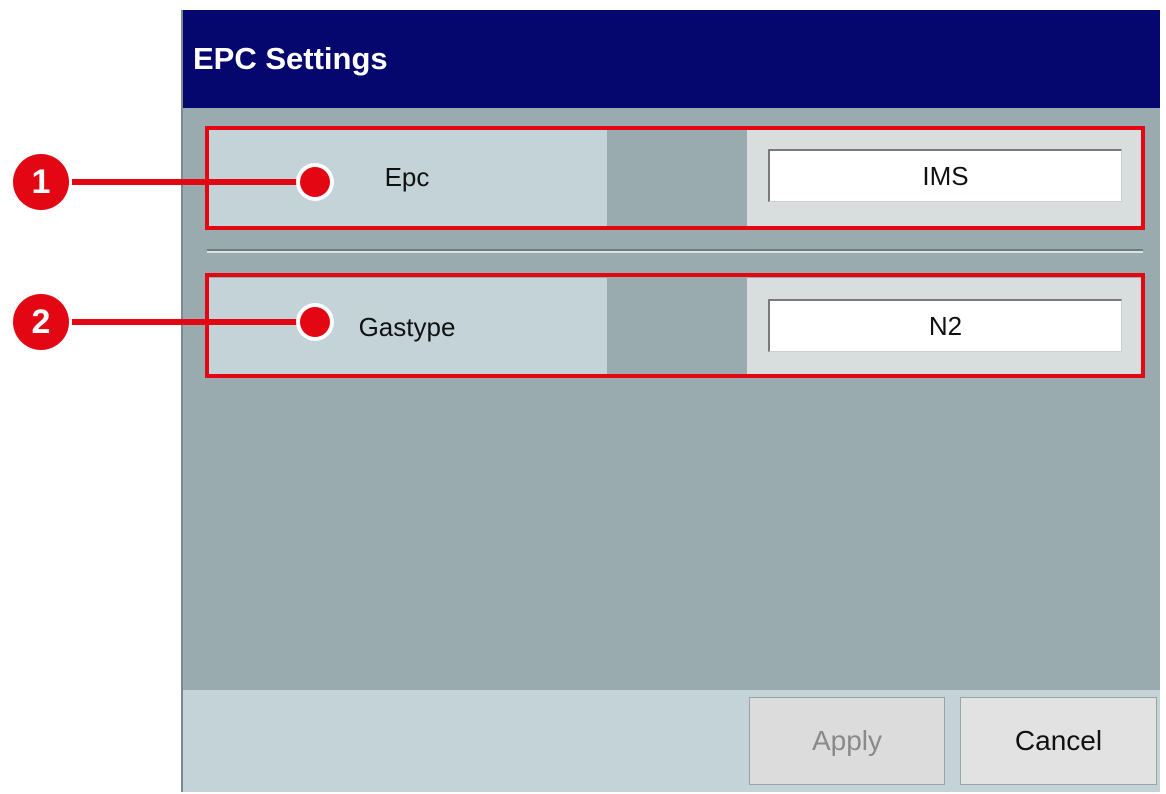 The image size is (1166, 794). I want to click on epc-value-cell: IMS, so click(945, 177).